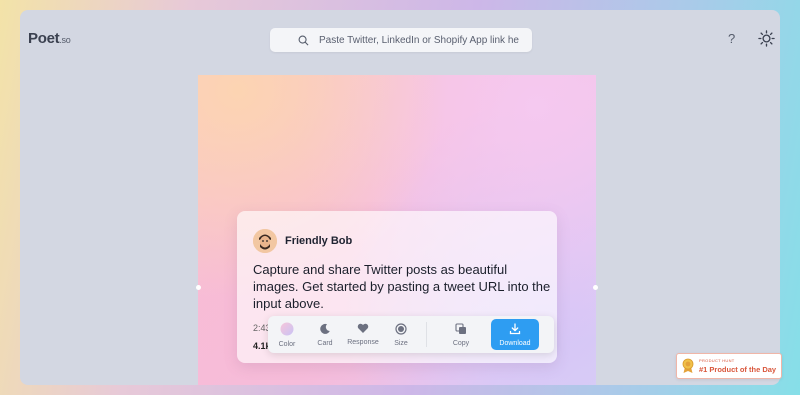 Image resolution: width=800 pixels, height=395 pixels. I want to click on style-toolbar: Color Card Response Size Copy Download, so click(411, 334).